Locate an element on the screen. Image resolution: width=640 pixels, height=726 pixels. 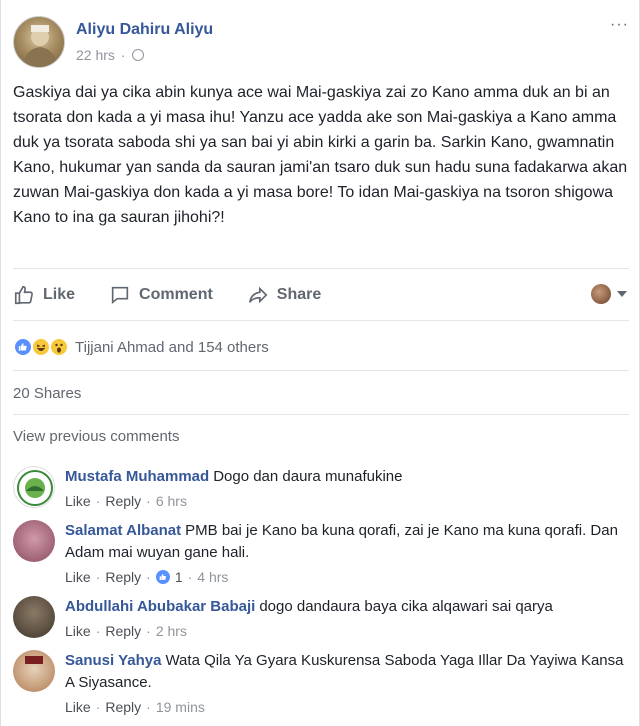
wow-reaction-icon is located at coordinates (59, 347).